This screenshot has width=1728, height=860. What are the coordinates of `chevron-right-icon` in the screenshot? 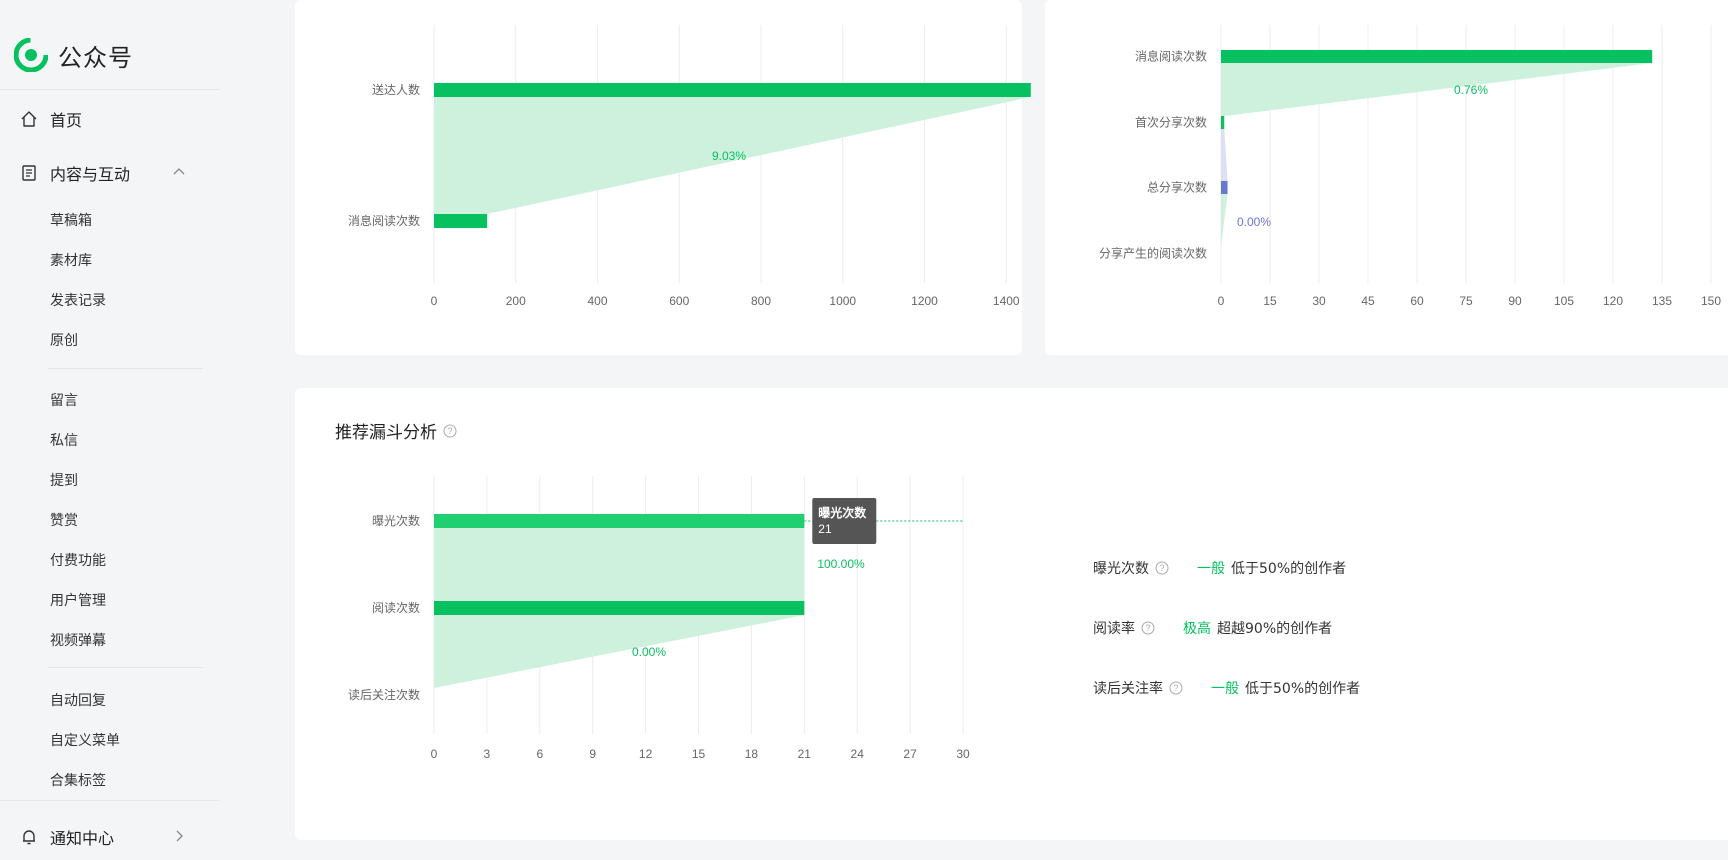 It's located at (179, 836).